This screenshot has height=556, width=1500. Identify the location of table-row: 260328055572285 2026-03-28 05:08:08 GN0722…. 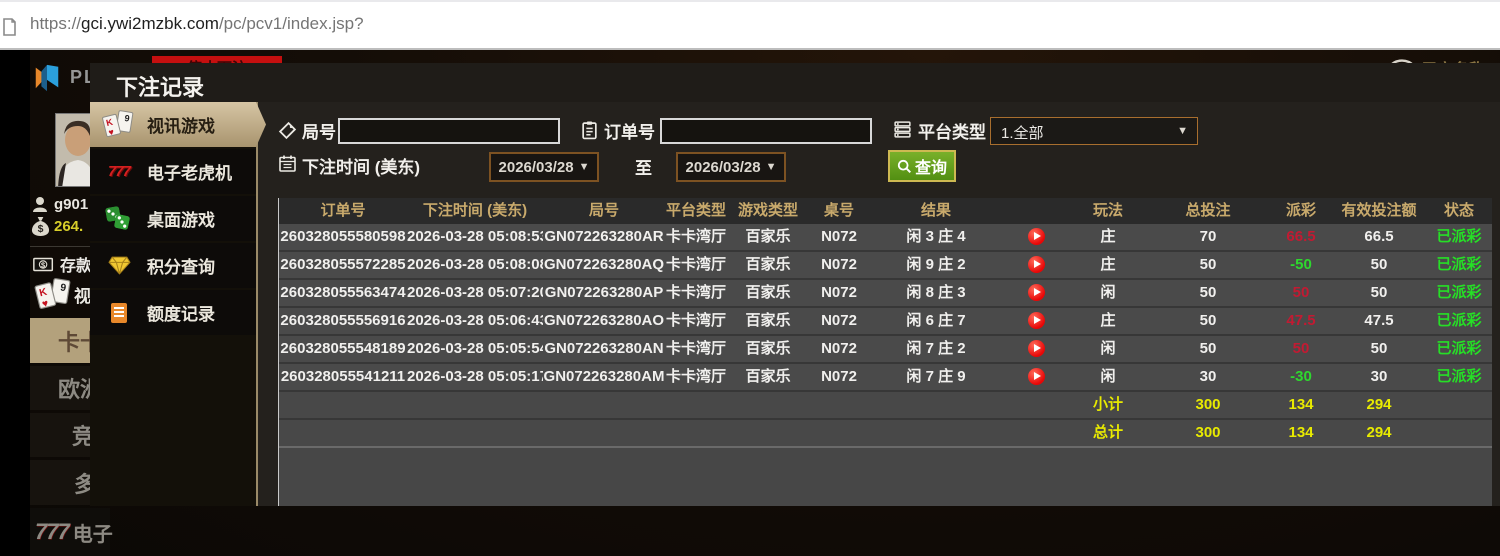
(885, 266).